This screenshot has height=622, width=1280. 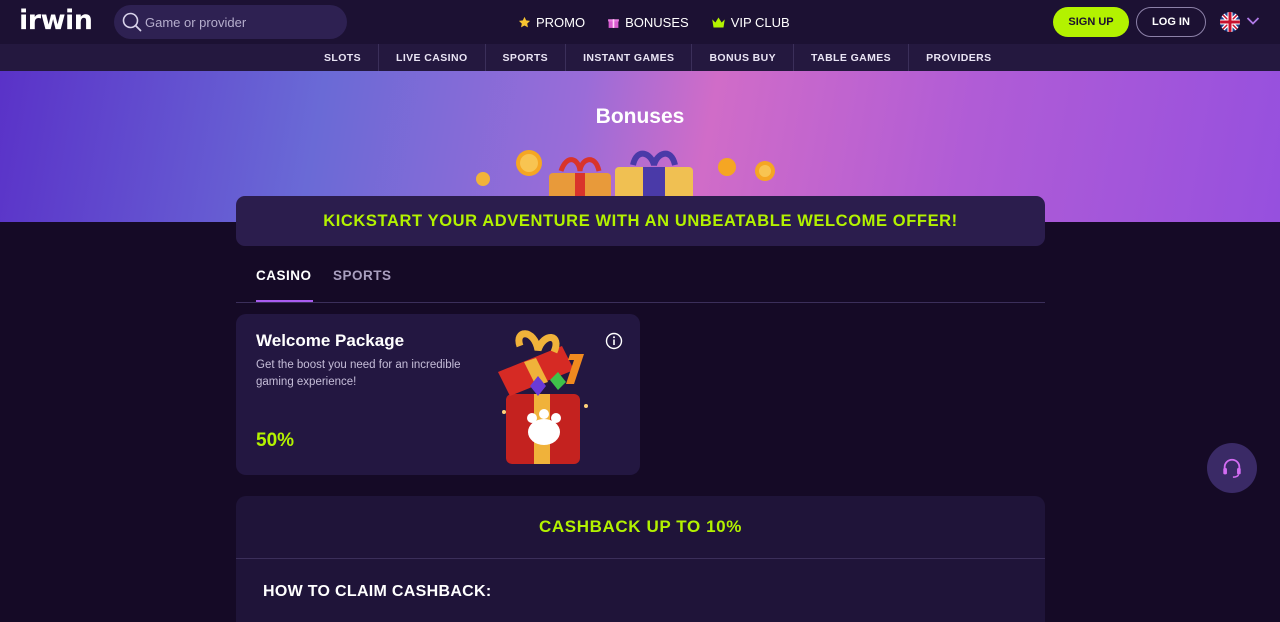 What do you see at coordinates (1230, 22) in the screenshot?
I see `uk-flag-icon` at bounding box center [1230, 22].